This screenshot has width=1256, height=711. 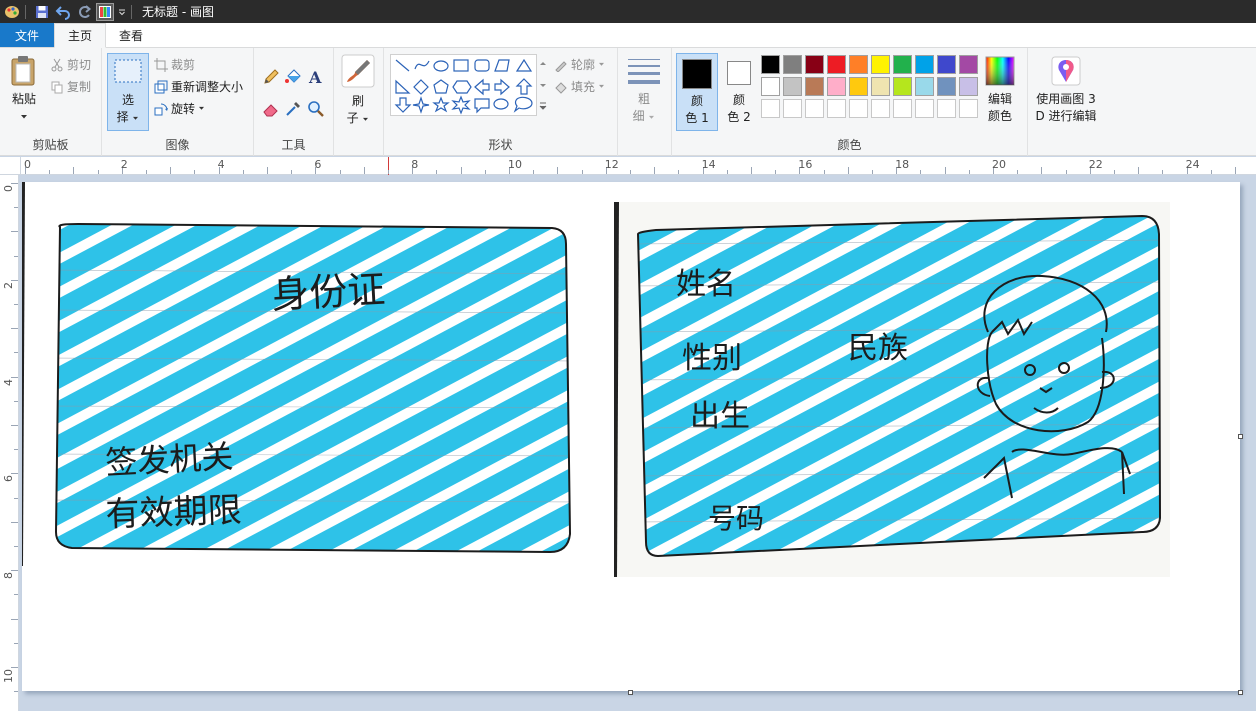 What do you see at coordinates (128, 92) in the screenshot?
I see `select-button: 选 择` at bounding box center [128, 92].